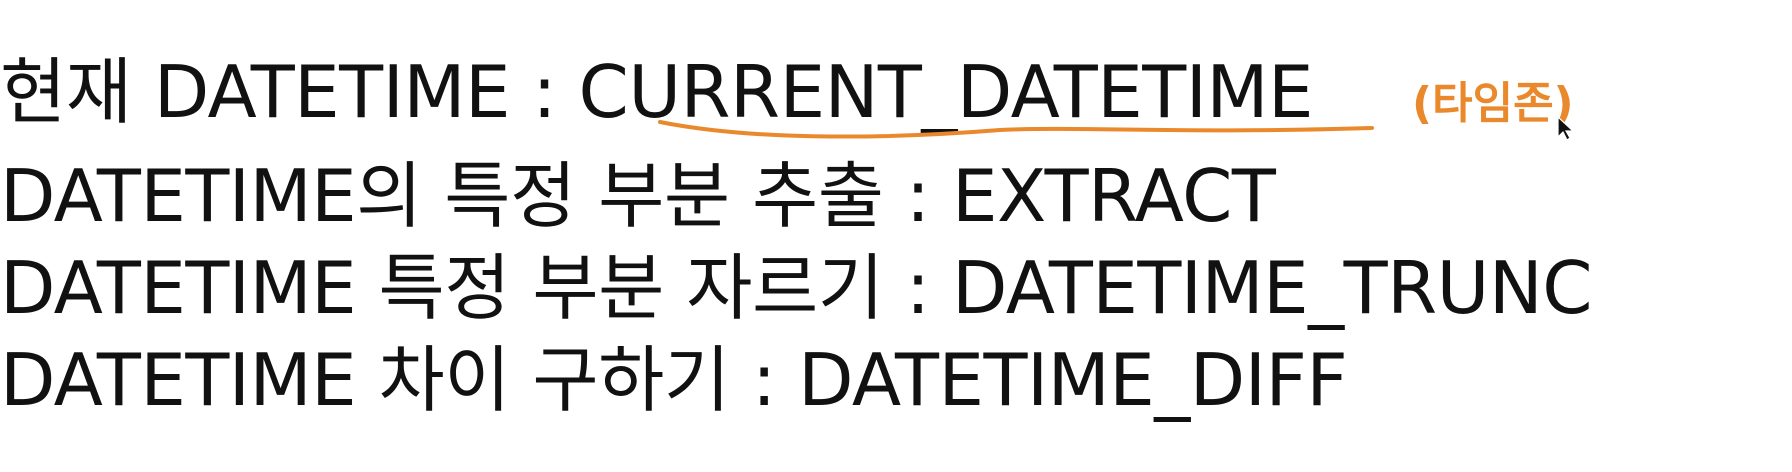 This screenshot has width=1792, height=472. What do you see at coordinates (442, 196) in the screenshot?
I see `line-label: DATETIME의 특정 부분 추출` at bounding box center [442, 196].